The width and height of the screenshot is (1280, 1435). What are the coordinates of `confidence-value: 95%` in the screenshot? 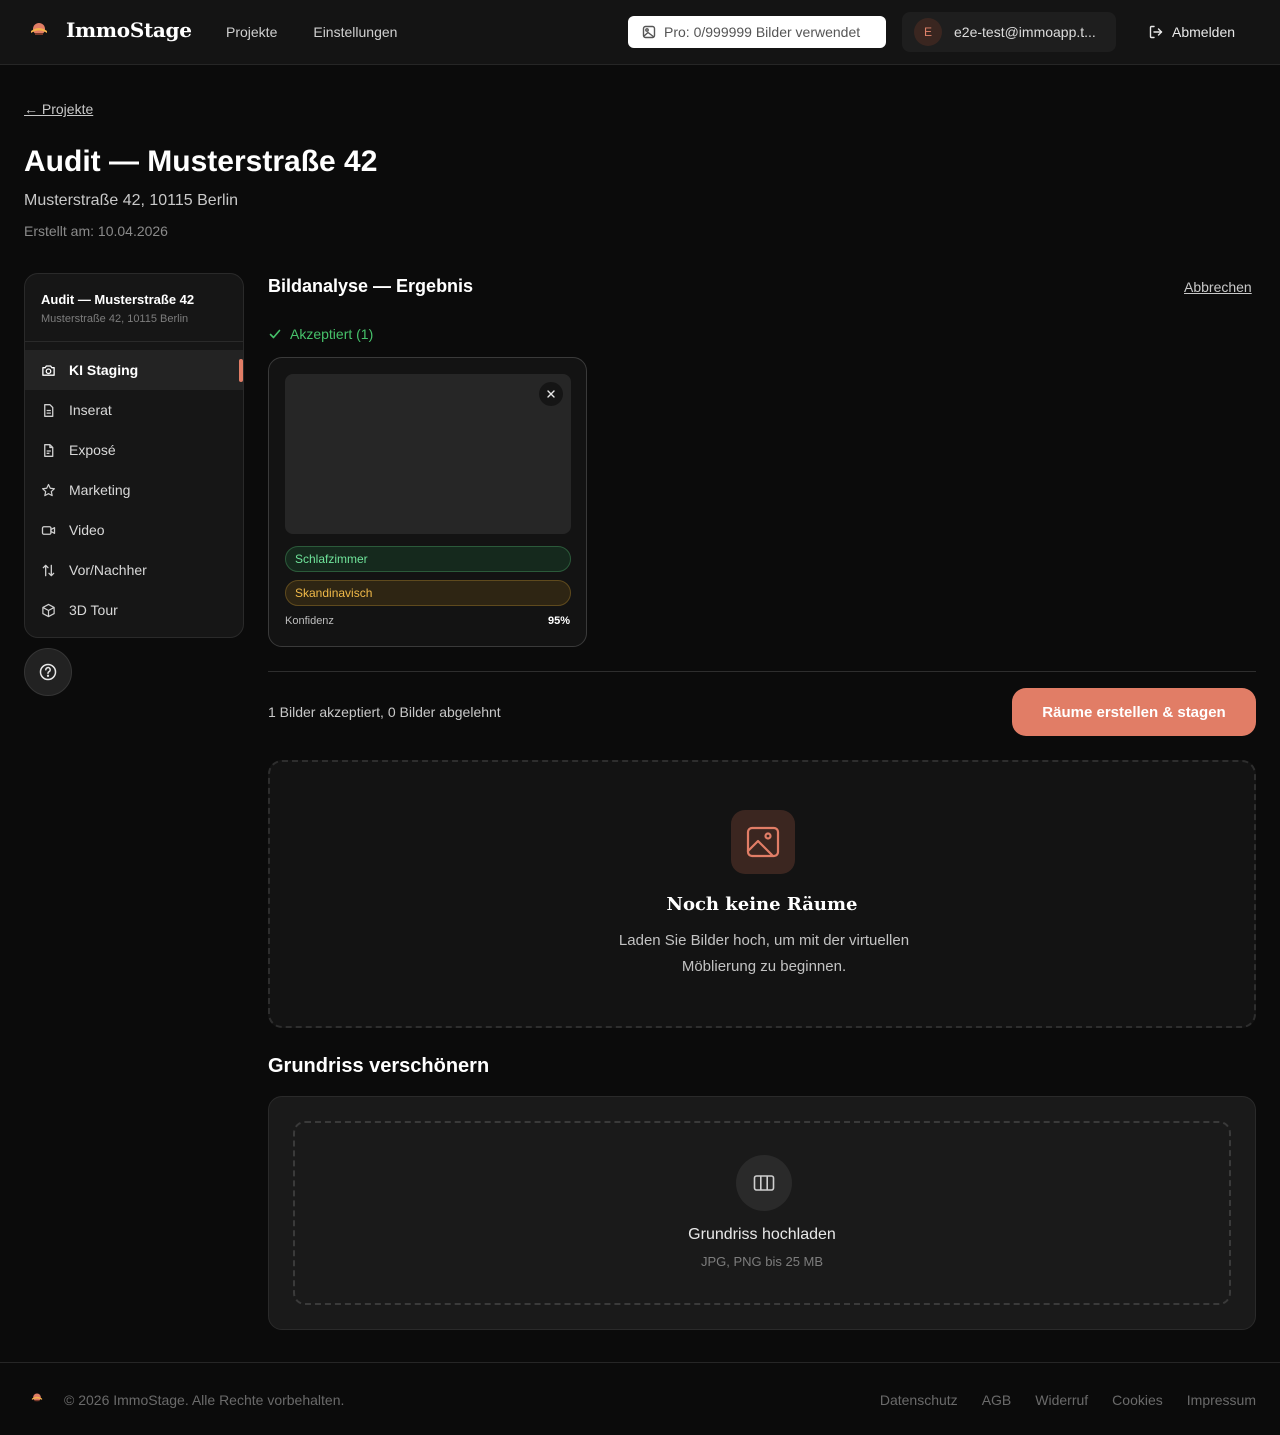 It's located at (558, 621).